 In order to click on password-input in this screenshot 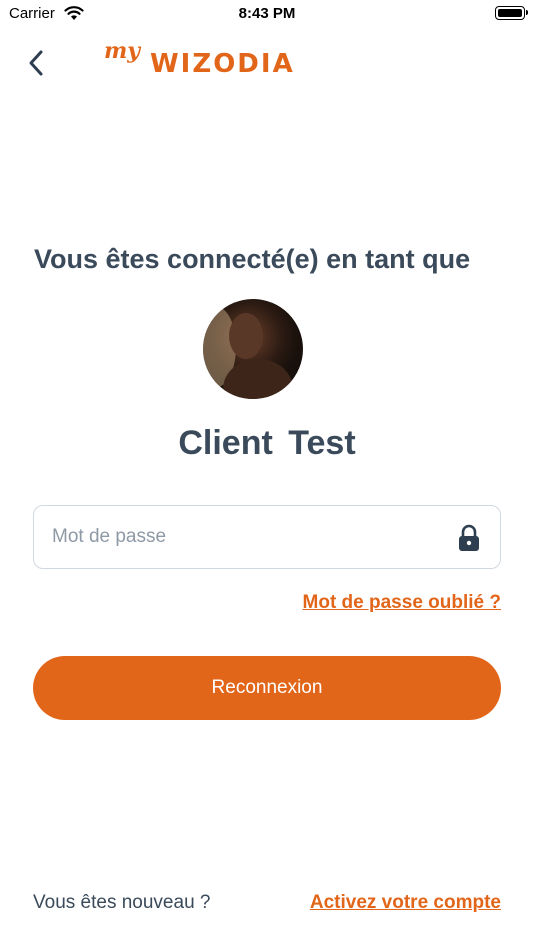, I will do `click(252, 537)`.